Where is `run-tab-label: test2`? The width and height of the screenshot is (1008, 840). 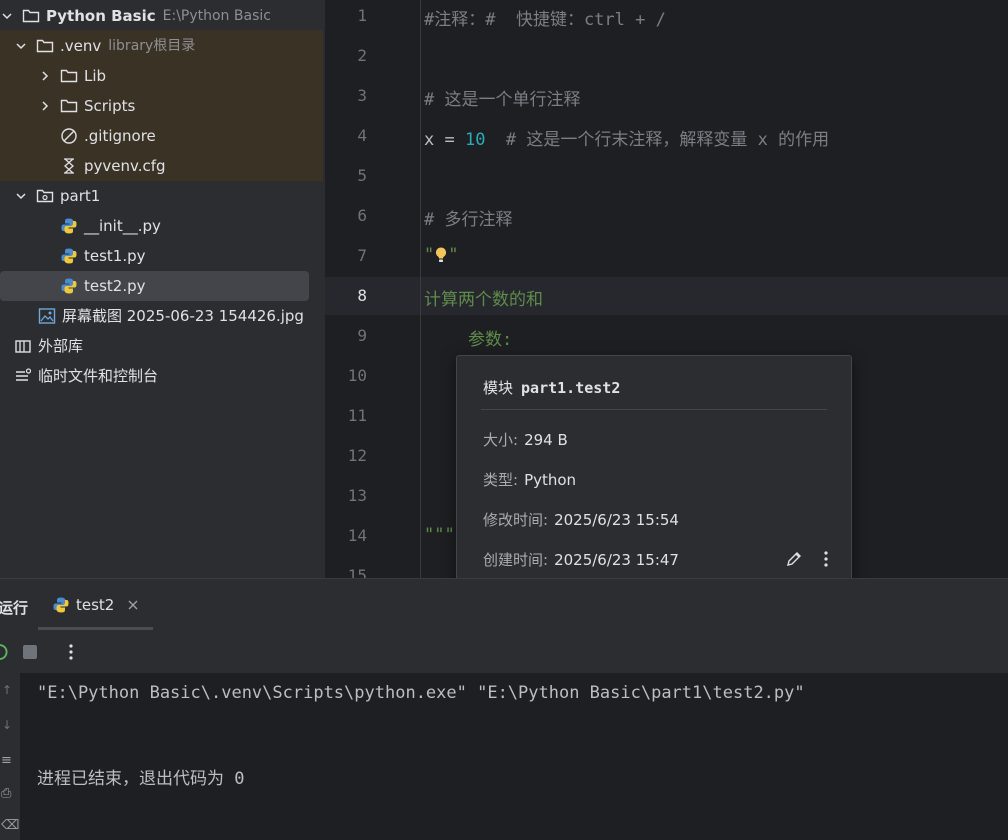 run-tab-label: test2 is located at coordinates (95, 604).